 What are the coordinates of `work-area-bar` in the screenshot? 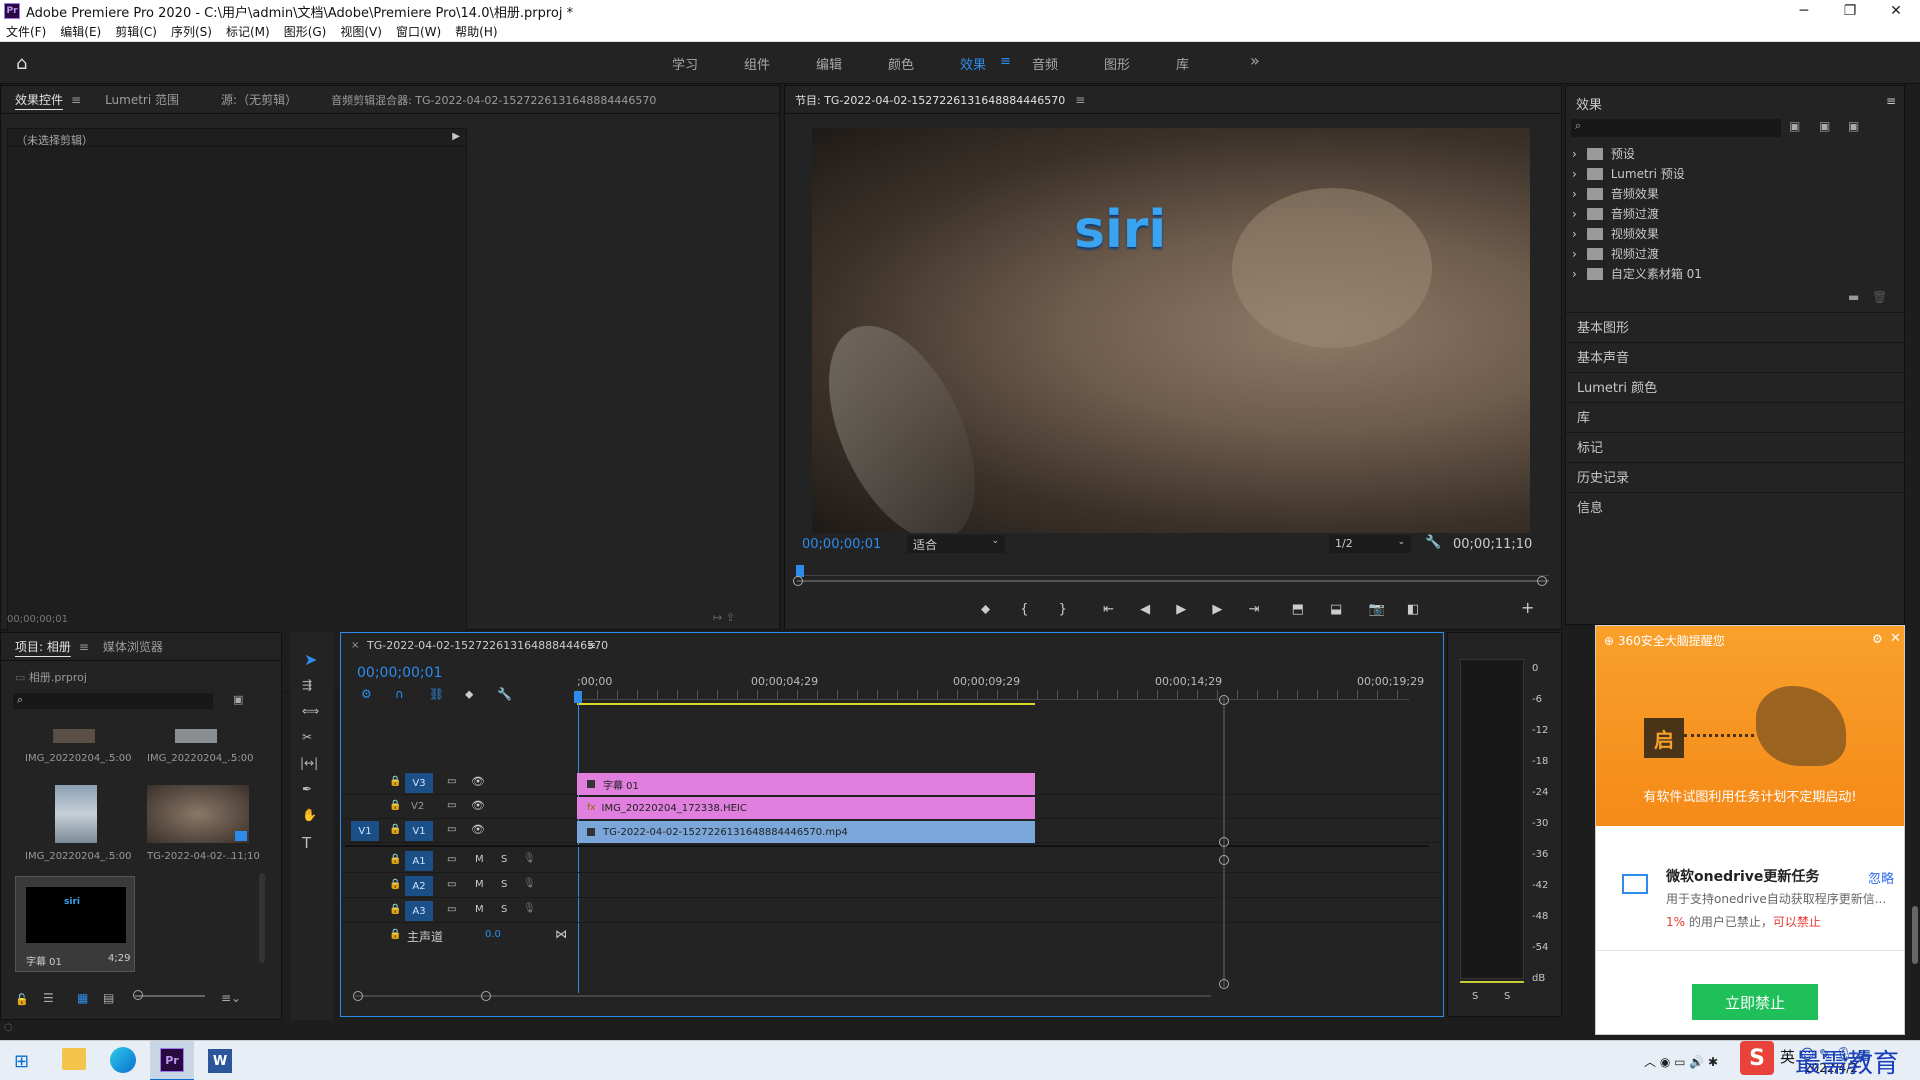 It's located at (806, 704).